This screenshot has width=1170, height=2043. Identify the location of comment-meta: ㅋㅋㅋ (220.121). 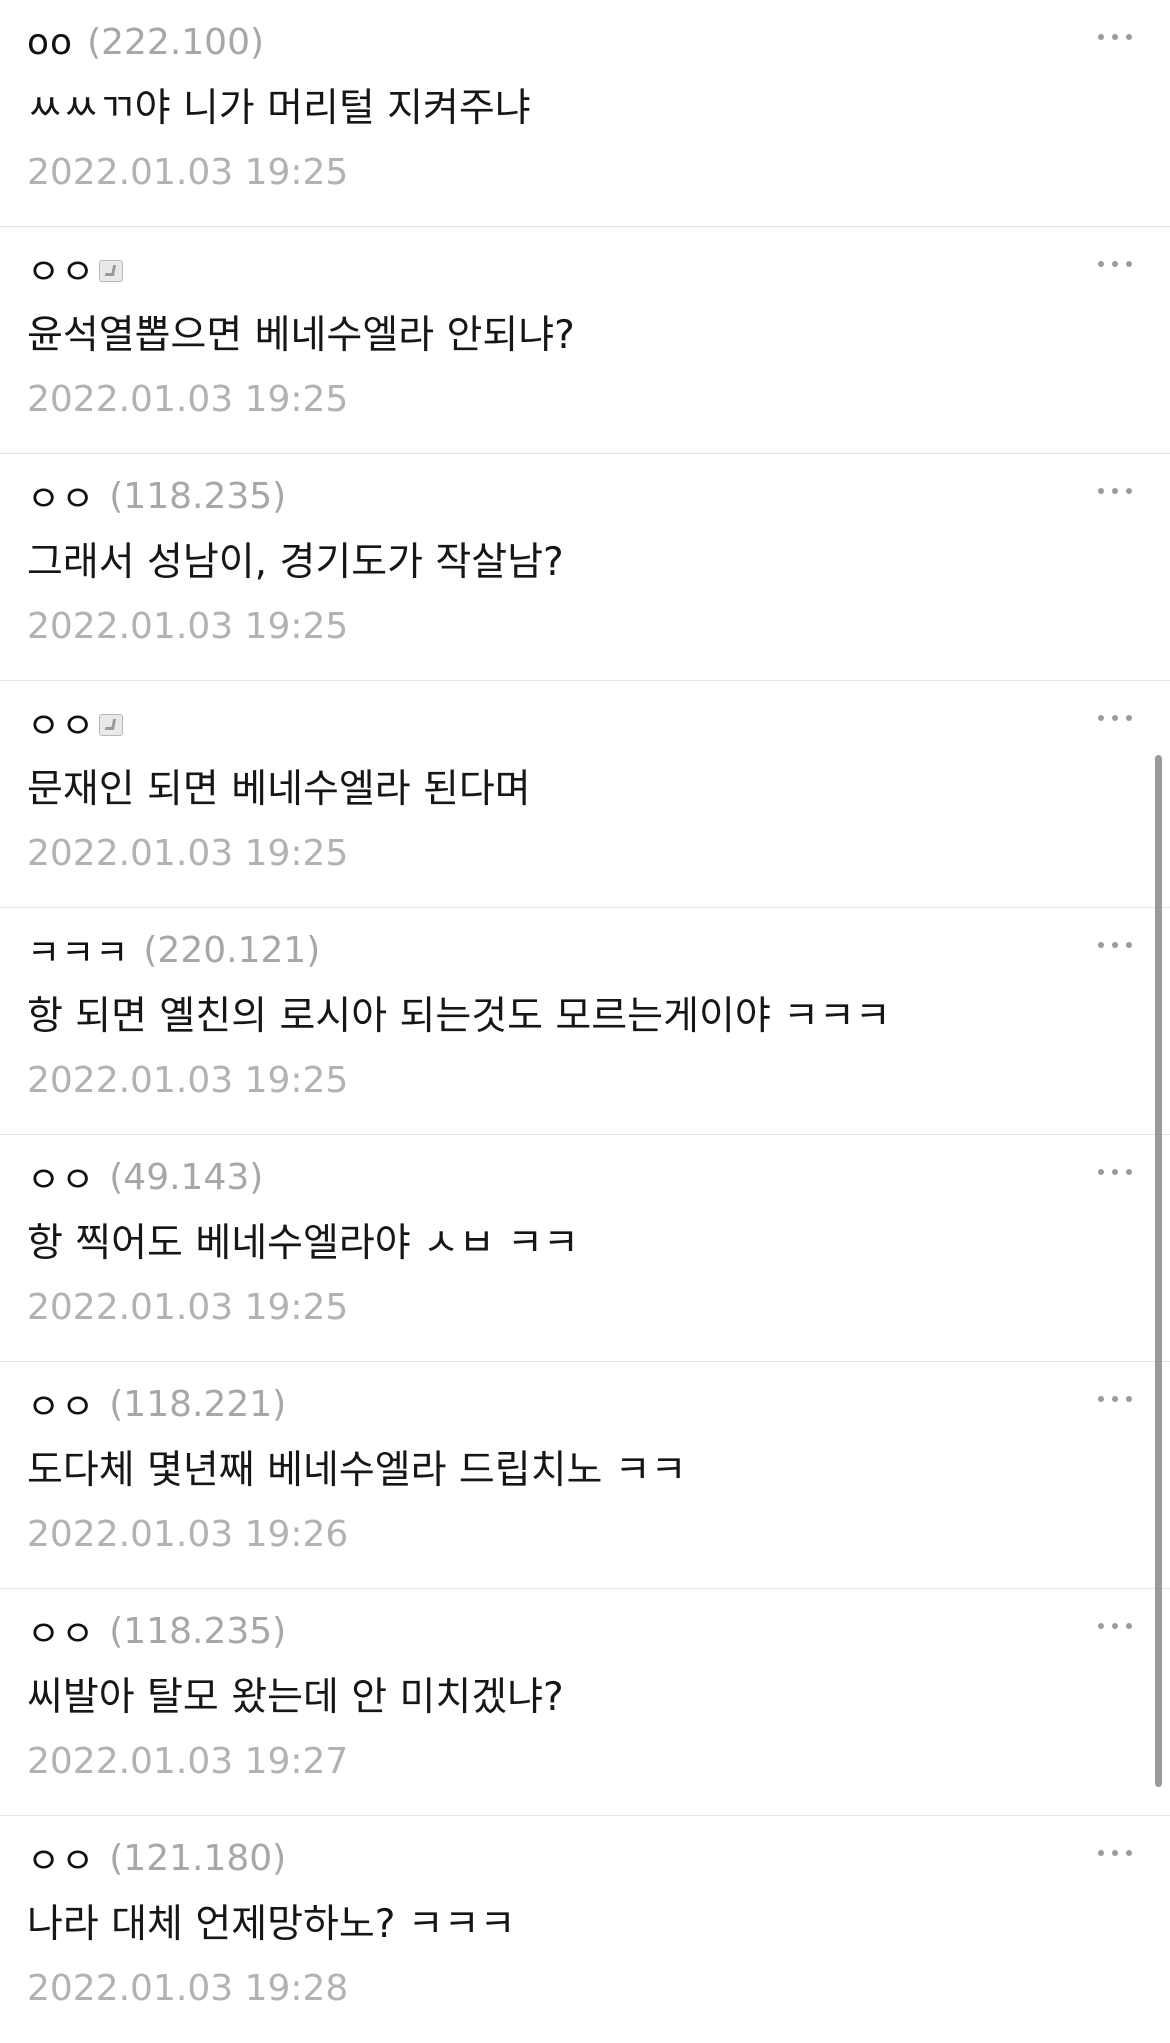
(174, 950).